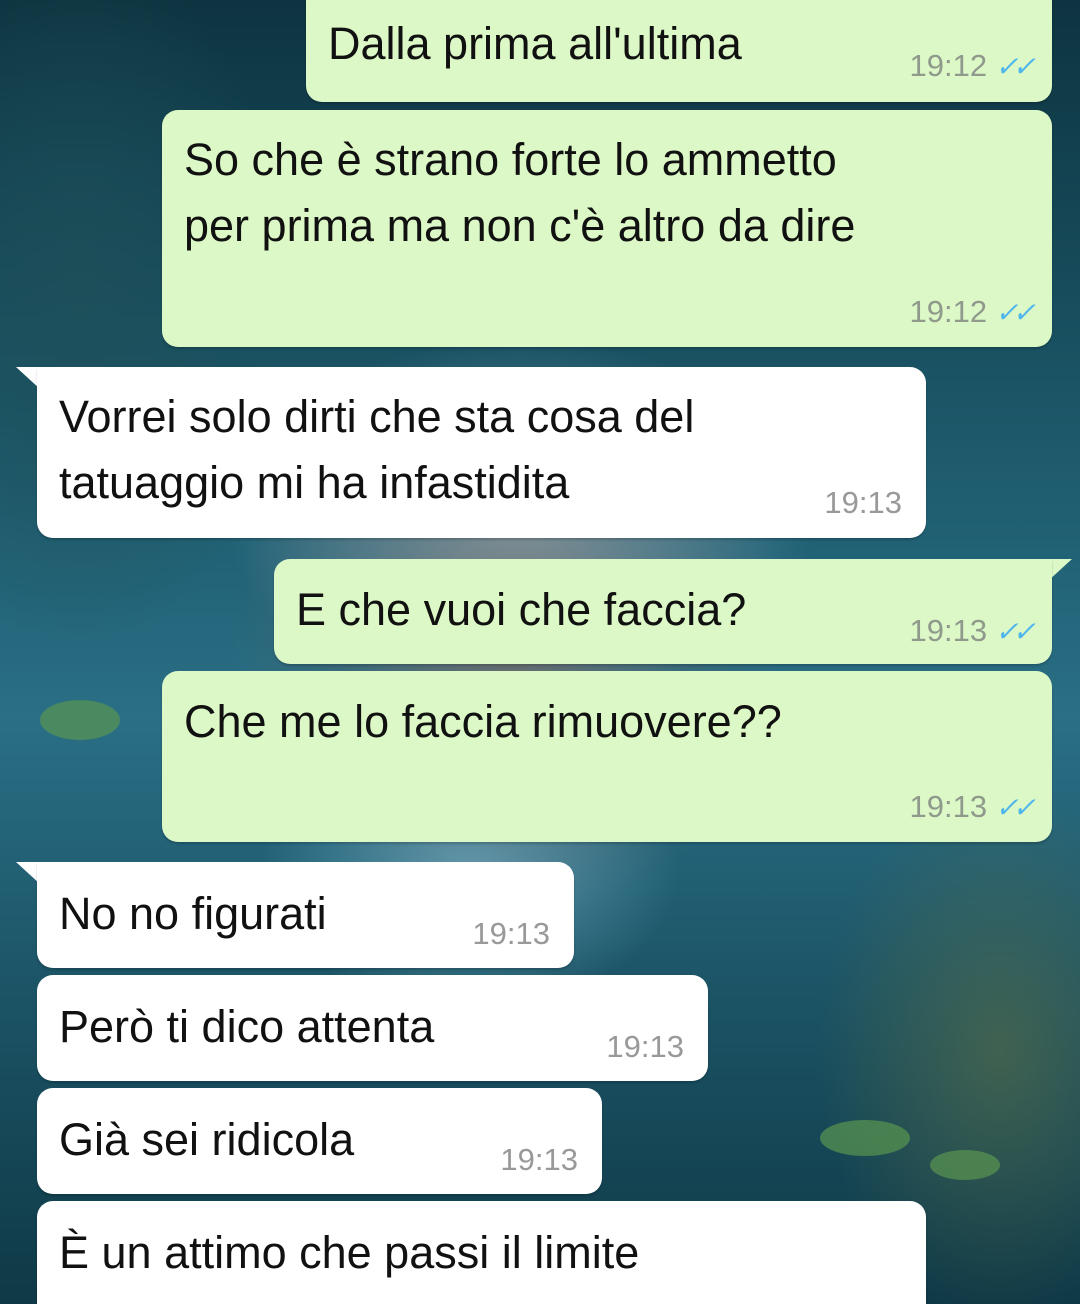 The width and height of the screenshot is (1080, 1304). I want to click on message-text-line-1: Vorrei solo dirti che sta cosa del, so click(377, 416).